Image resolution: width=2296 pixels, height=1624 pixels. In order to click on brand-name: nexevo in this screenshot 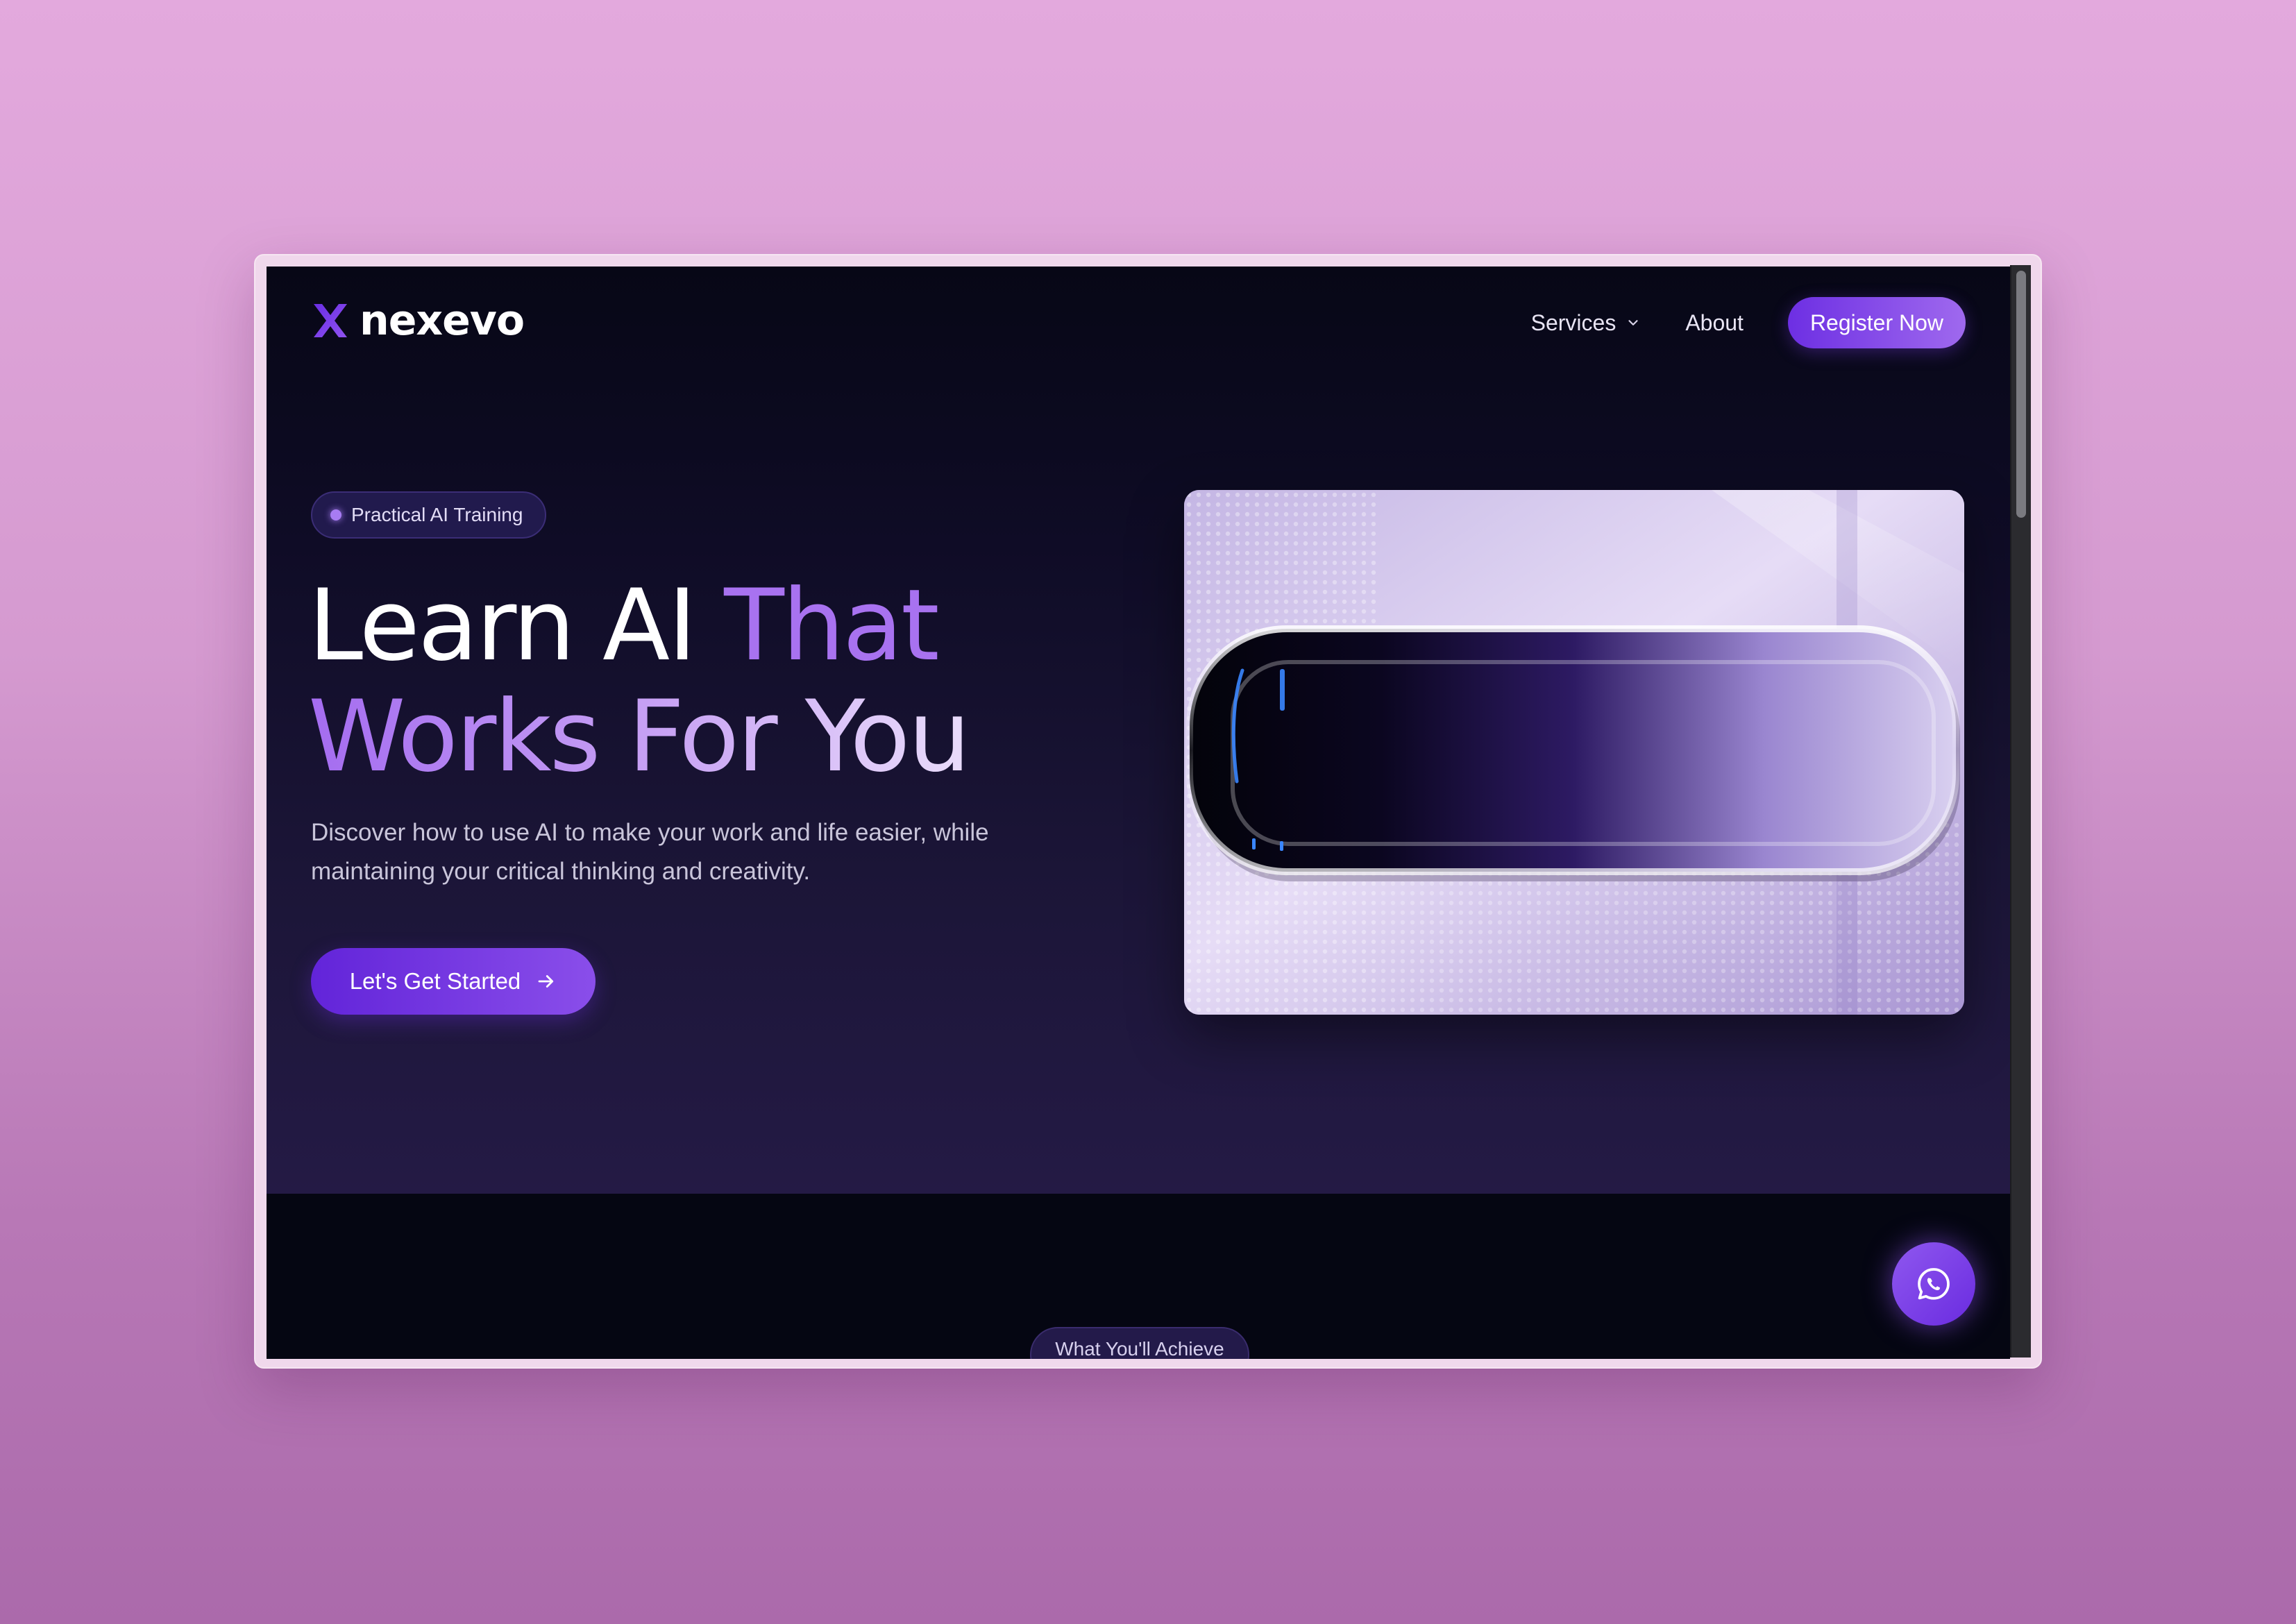, I will do `click(443, 320)`.